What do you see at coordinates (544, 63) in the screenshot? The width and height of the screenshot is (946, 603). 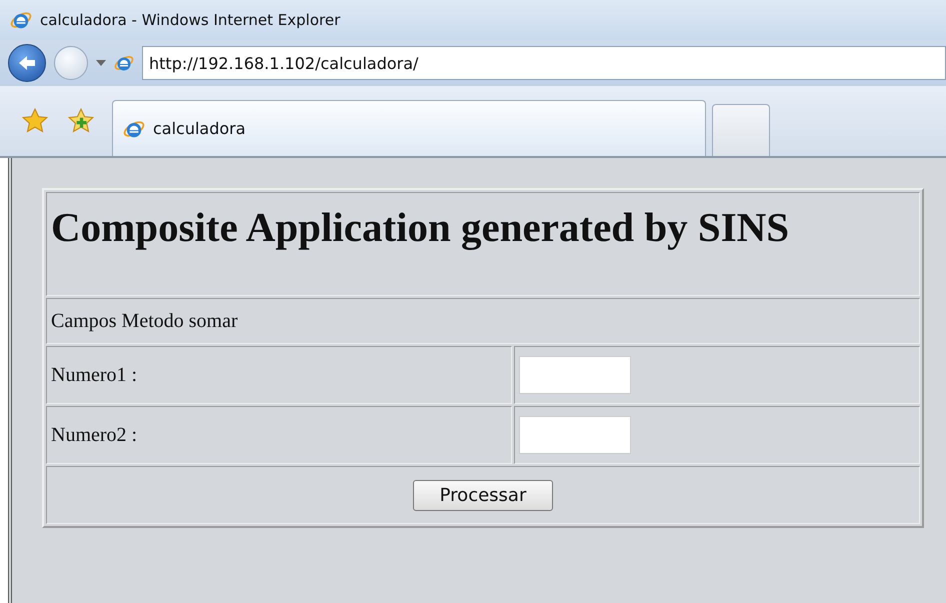 I see `address-field: http://192.168.1.102/calculadora/` at bounding box center [544, 63].